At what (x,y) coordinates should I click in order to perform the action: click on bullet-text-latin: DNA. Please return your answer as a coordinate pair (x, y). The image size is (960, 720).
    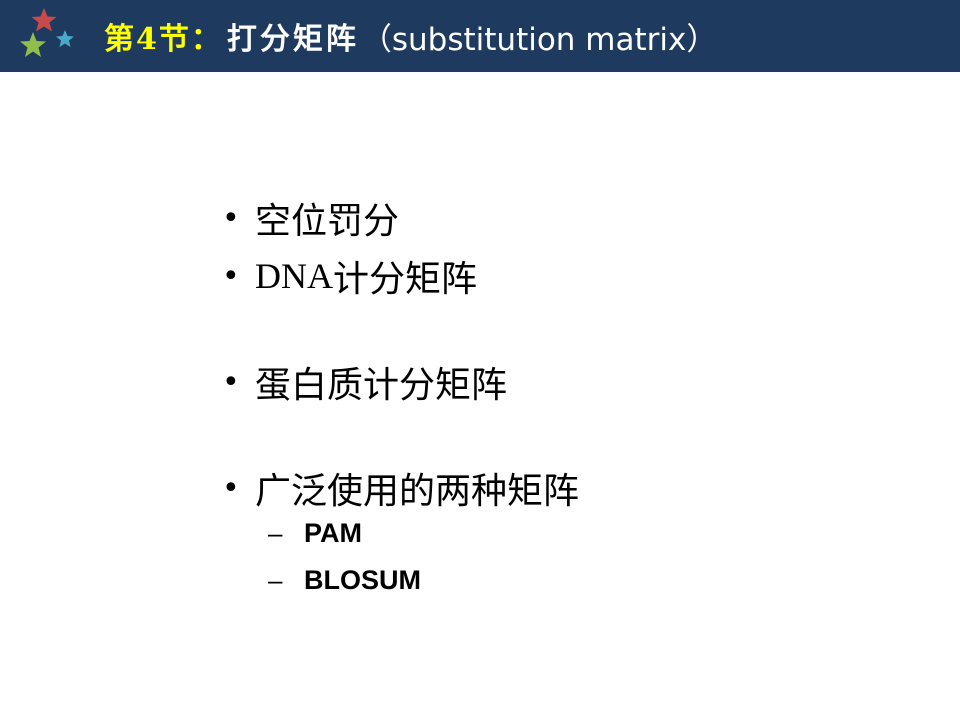
    Looking at the image, I should click on (294, 276).